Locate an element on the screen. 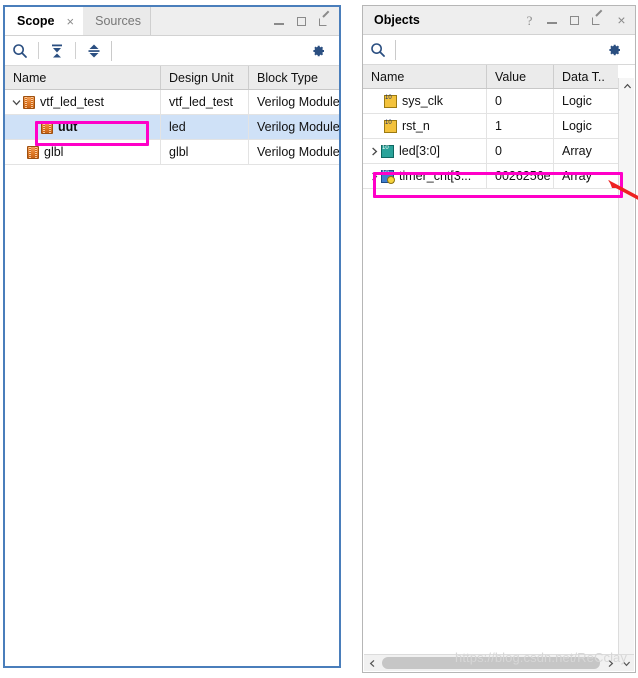 This screenshot has height=678, width=638. scroll-up-icon is located at coordinates (627, 86).